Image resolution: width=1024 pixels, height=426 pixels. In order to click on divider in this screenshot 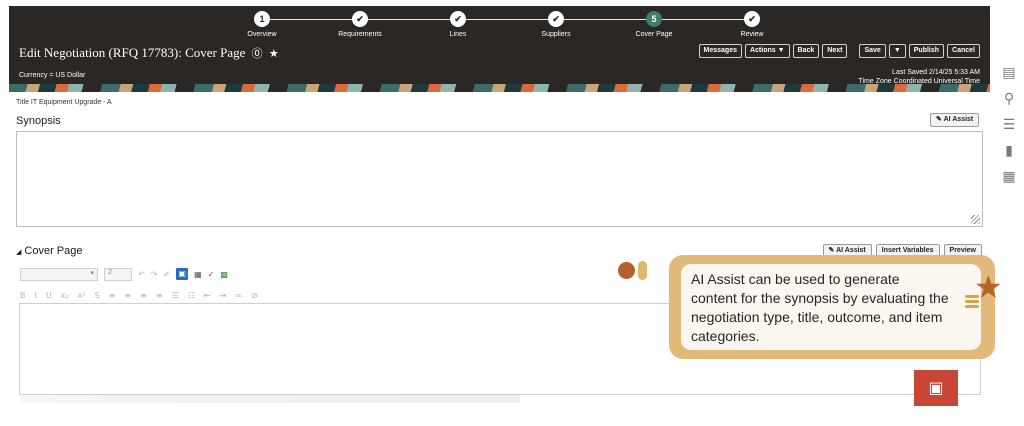, I will do `click(853, 51)`.